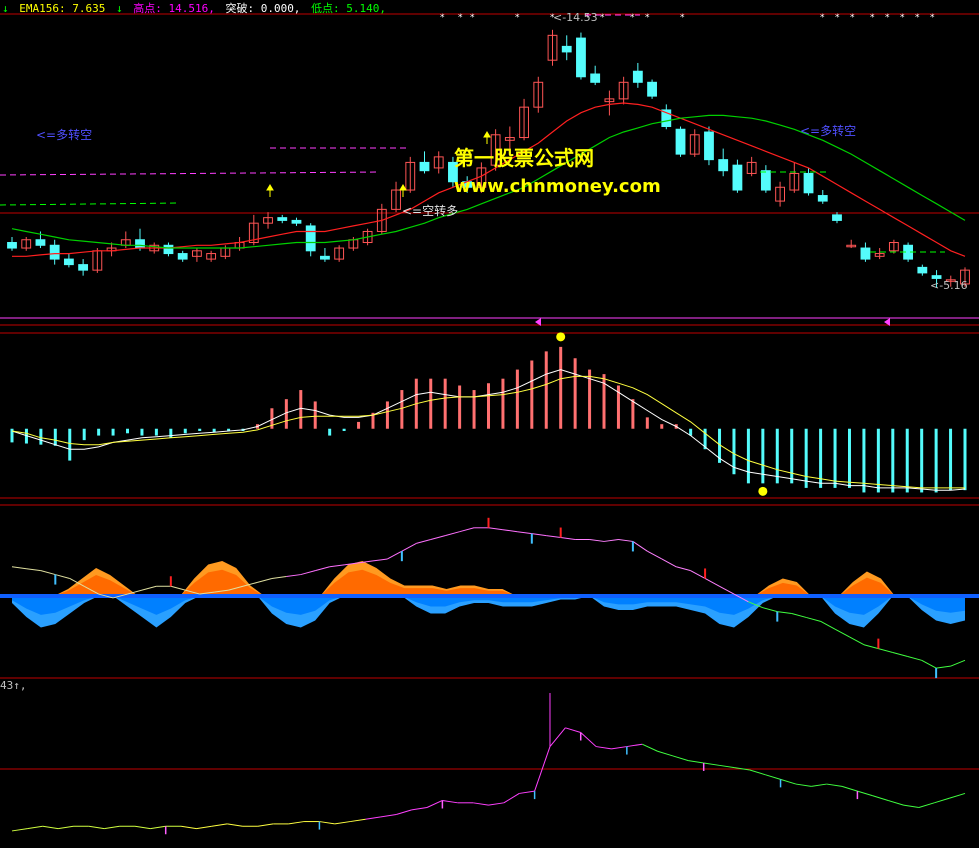  Describe the element at coordinates (62, 8) in the screenshot. I see `header-ema-value: EMA156: 7.635` at that location.